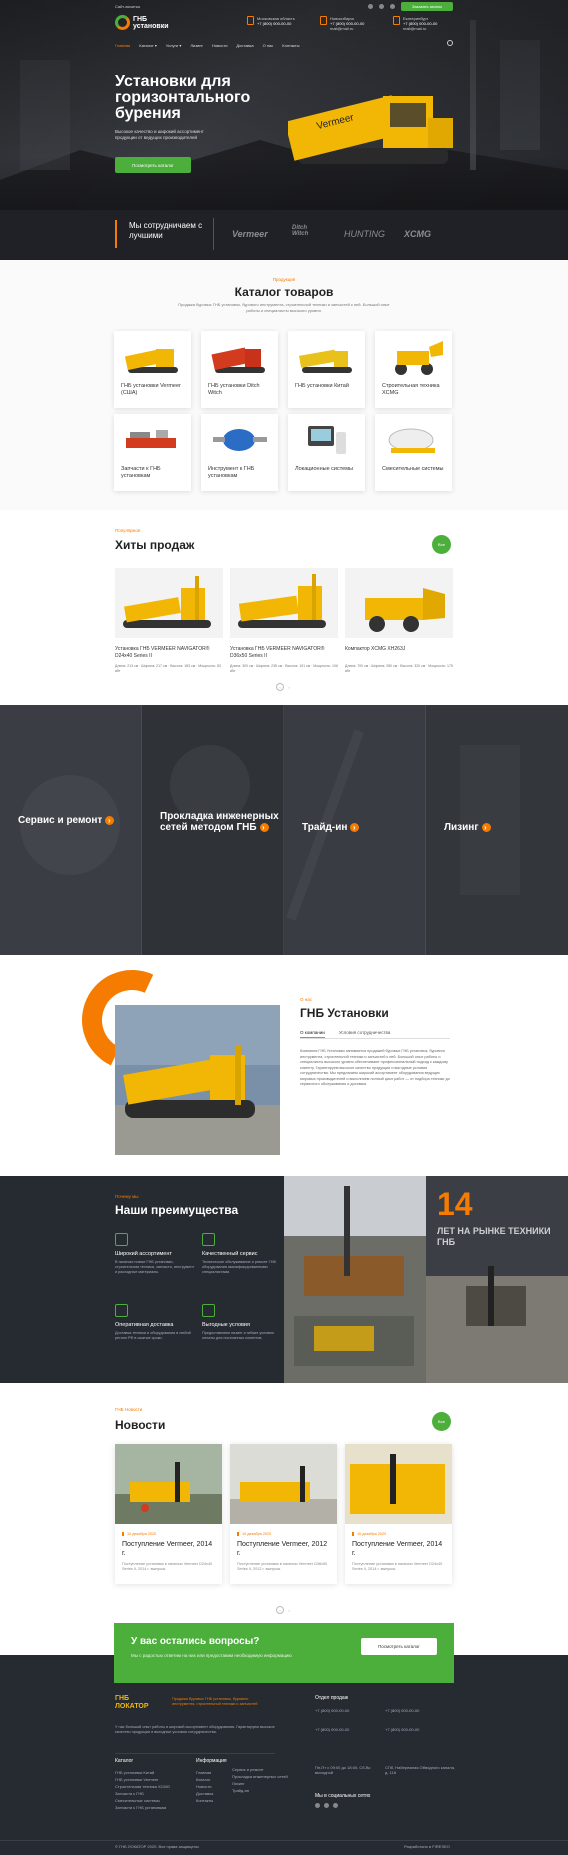  I want to click on hits-all-button: Все, so click(441, 544).